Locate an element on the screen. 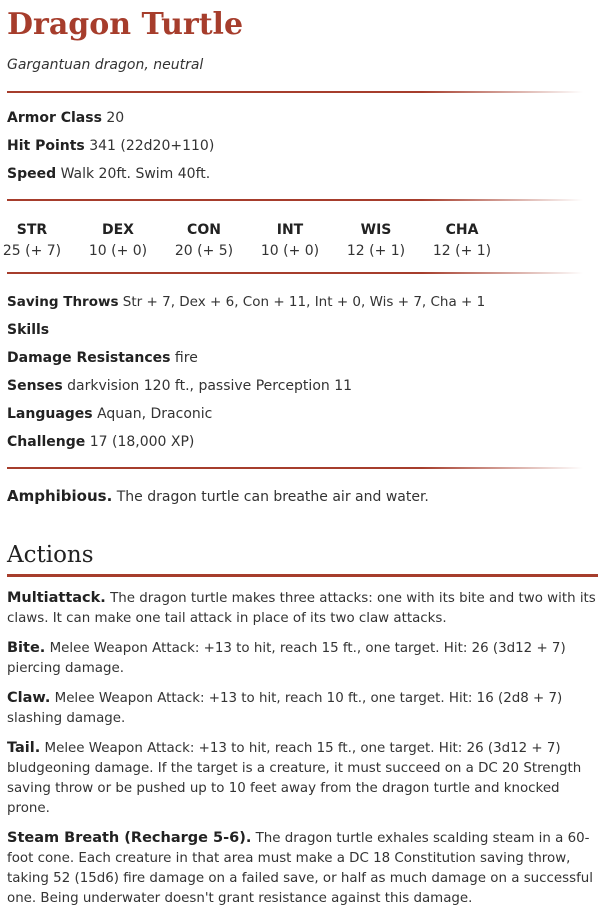 The image size is (606, 921). armor-class-line: Armor Class 20 is located at coordinates (65, 118).